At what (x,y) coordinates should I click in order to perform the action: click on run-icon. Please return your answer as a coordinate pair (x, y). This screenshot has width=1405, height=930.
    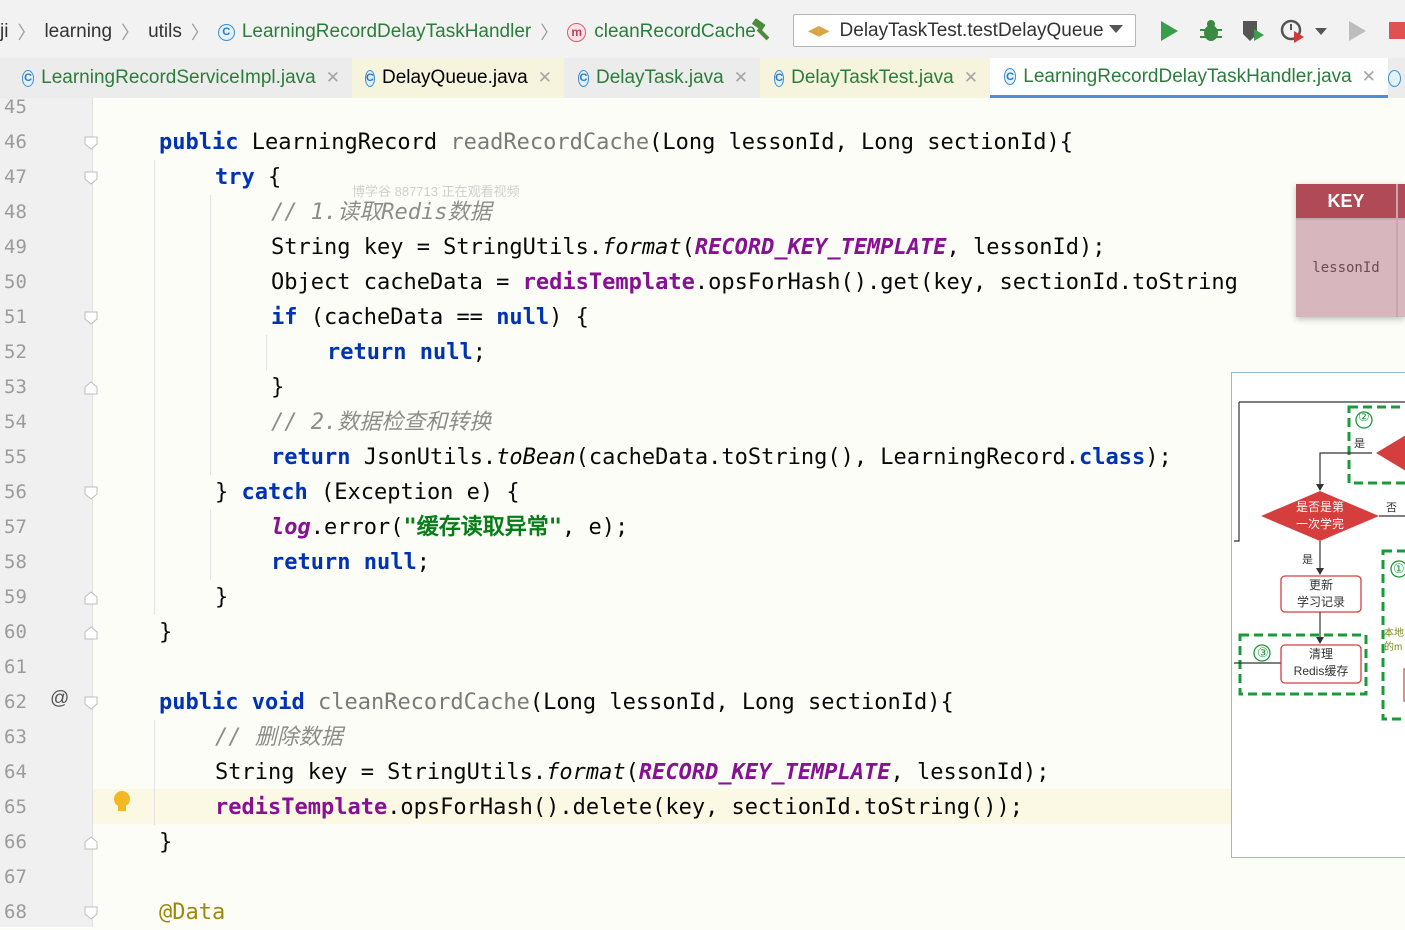
    Looking at the image, I should click on (1169, 31).